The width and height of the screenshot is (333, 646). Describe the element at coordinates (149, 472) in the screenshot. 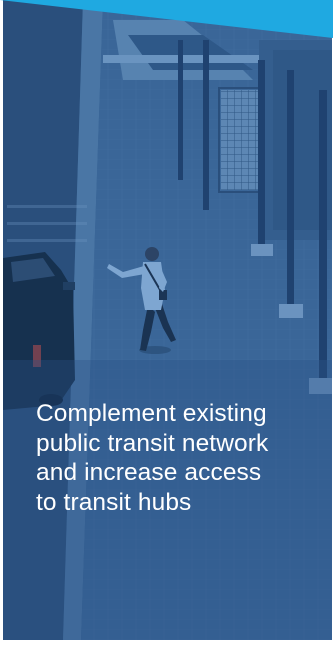

I see `headline-line-3: and increase access` at that location.